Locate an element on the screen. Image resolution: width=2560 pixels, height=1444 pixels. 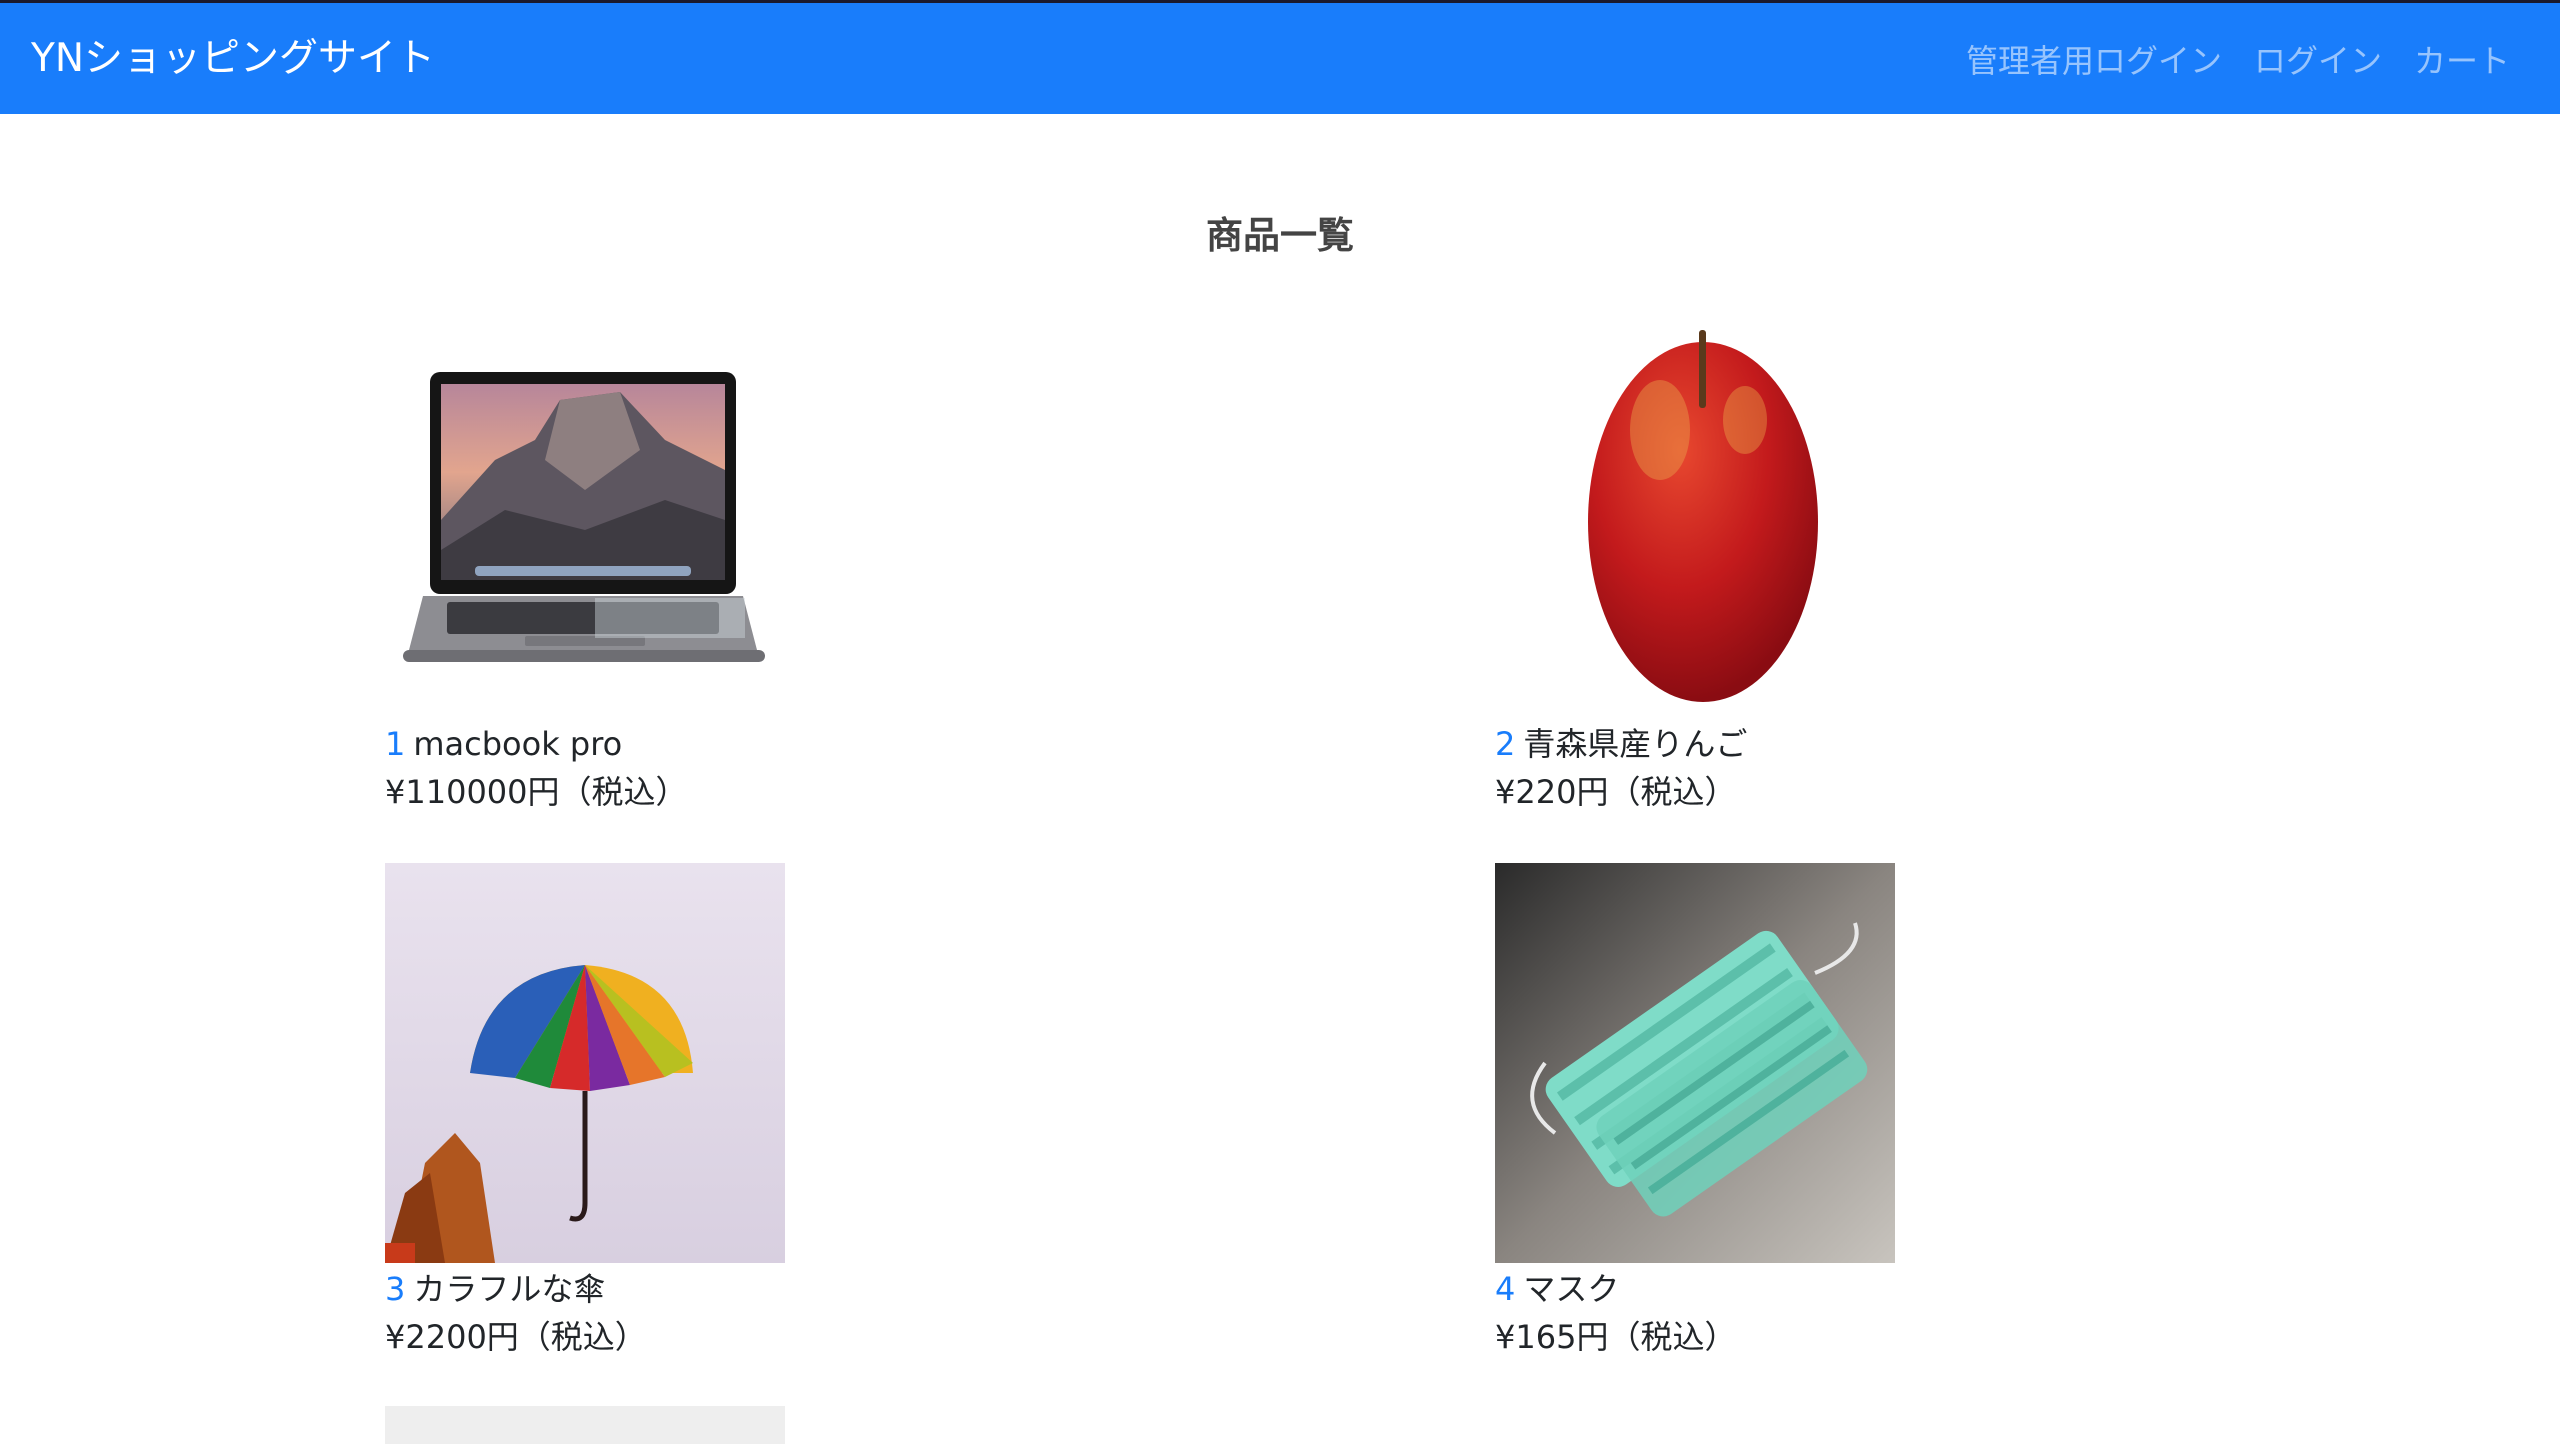
nav-links: 管理者用ログイン ログイン カート is located at coordinates (2222, 58).